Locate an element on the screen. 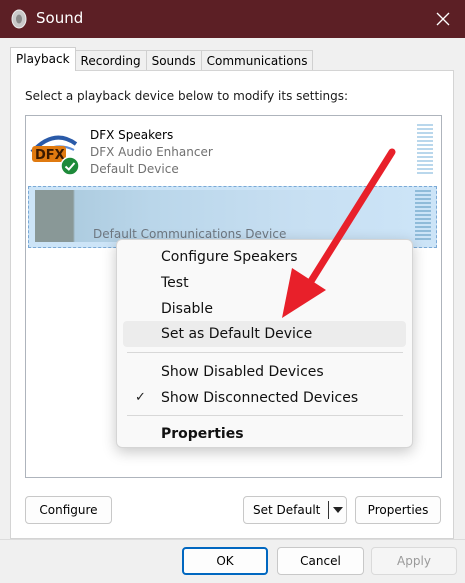 The height and width of the screenshot is (583, 465). menu-item-show-disabled: Show Disabled Devices is located at coordinates (264, 372).